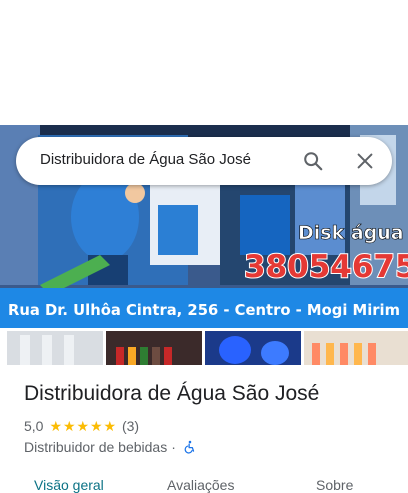  I want to click on search-input: Distribuidora de Água São José, so click(145, 159).